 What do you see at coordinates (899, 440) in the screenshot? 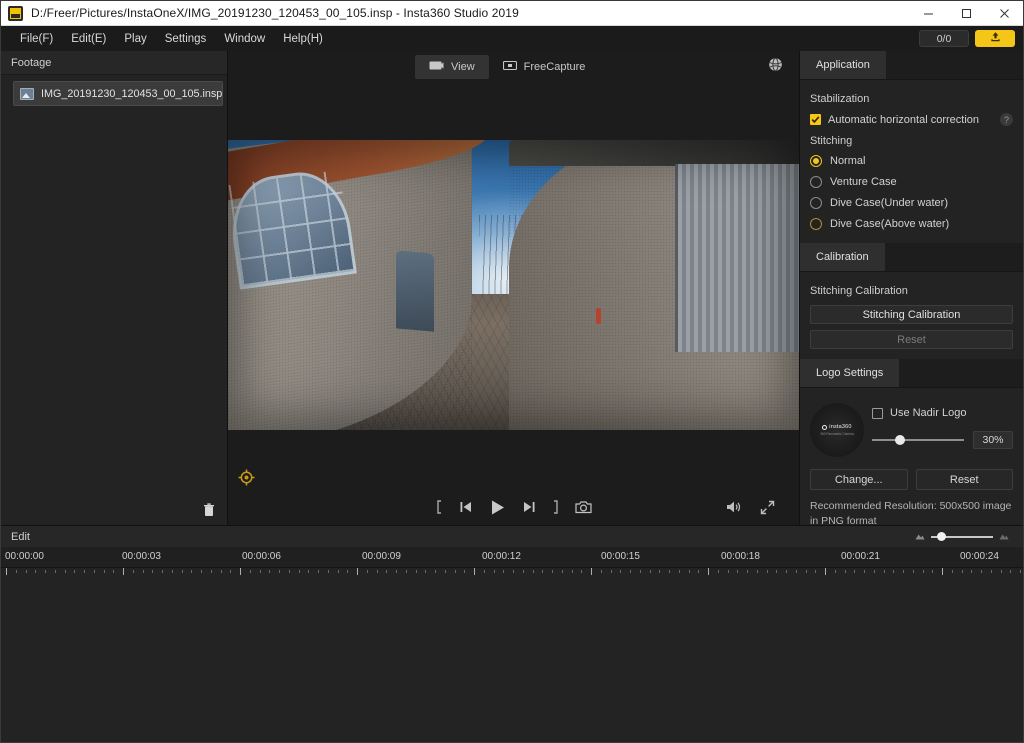
I see `logo-size-slider-knob` at bounding box center [899, 440].